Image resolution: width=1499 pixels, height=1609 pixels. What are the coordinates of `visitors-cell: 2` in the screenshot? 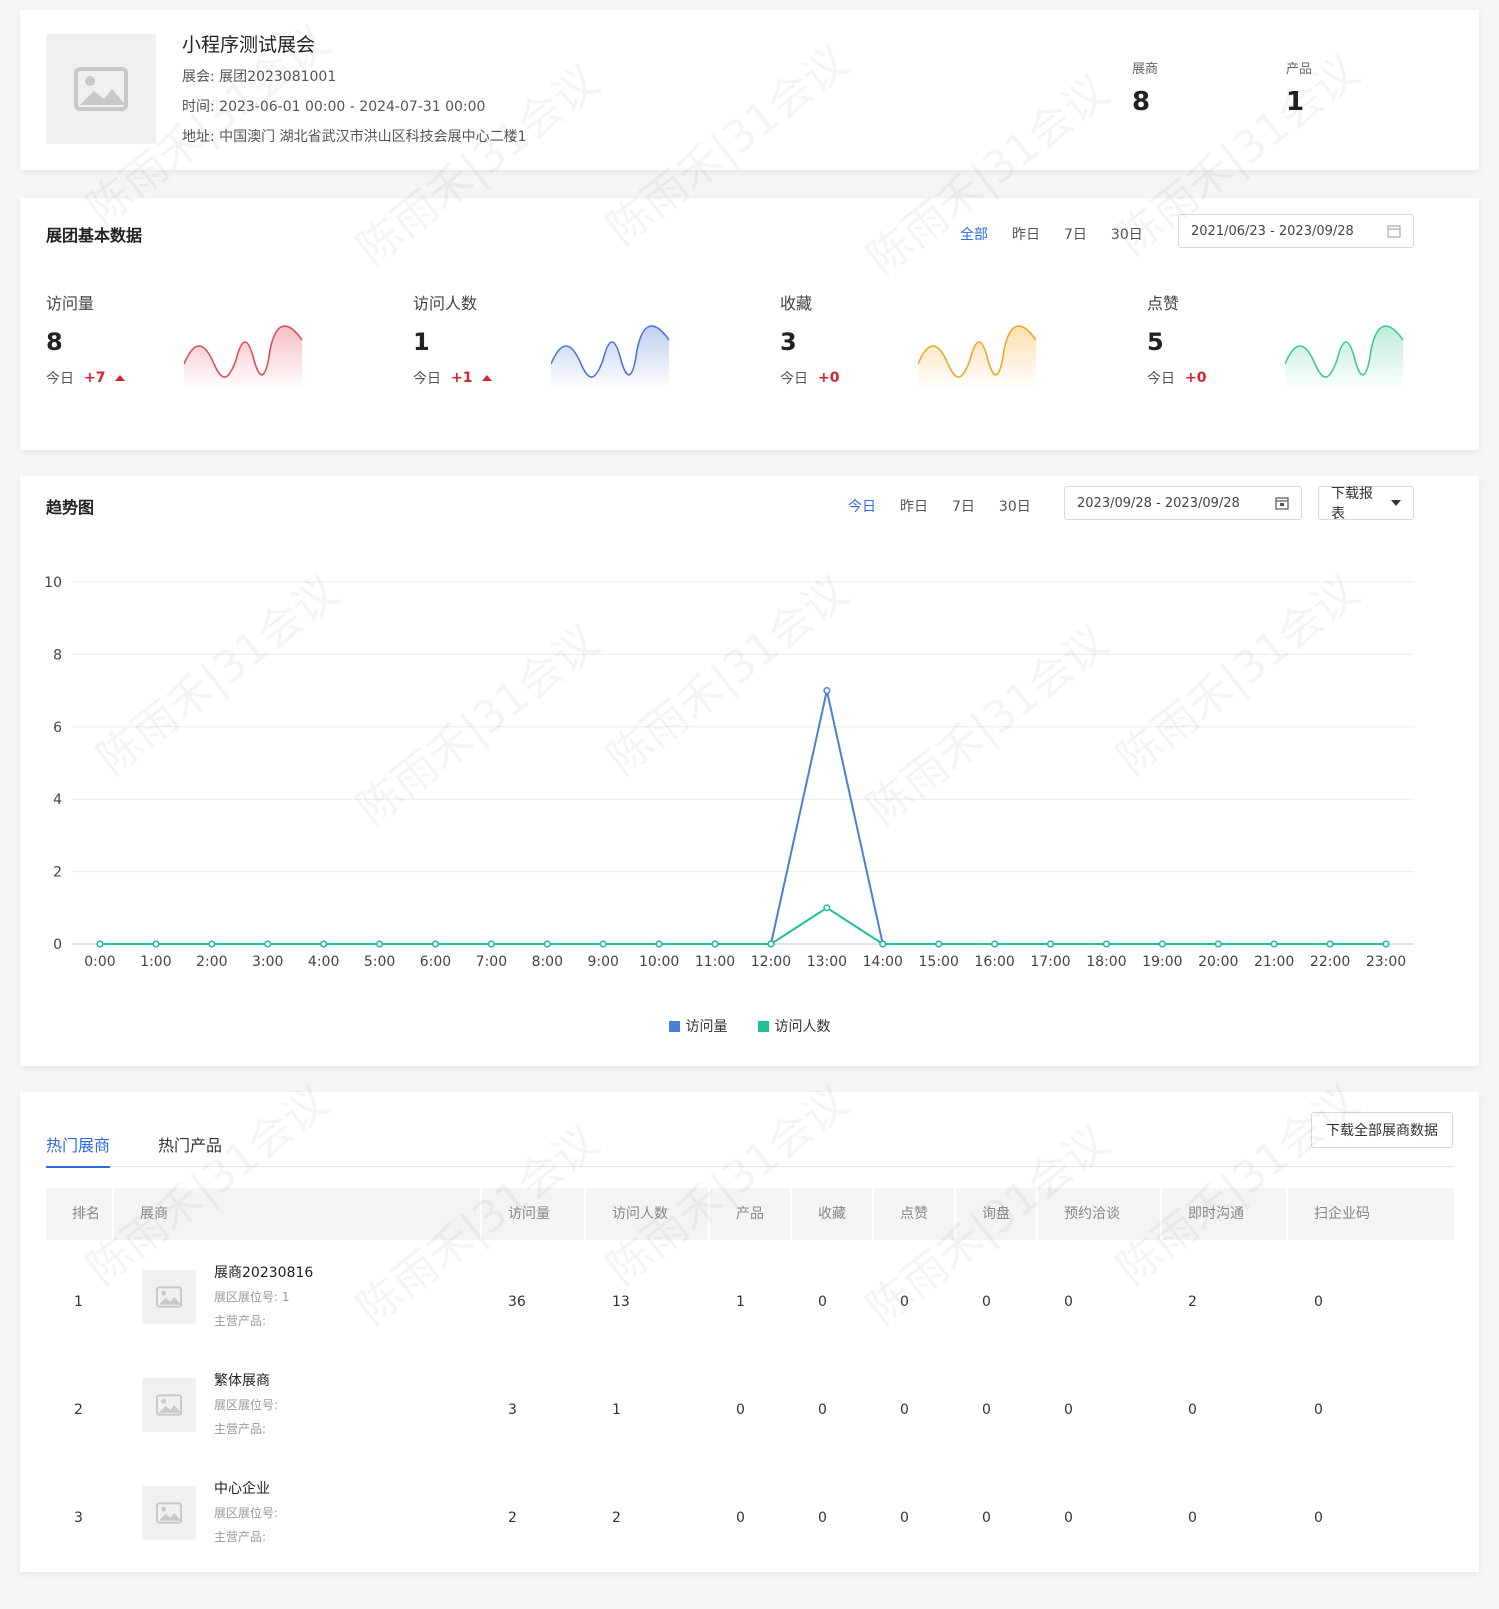 It's located at (616, 1518).